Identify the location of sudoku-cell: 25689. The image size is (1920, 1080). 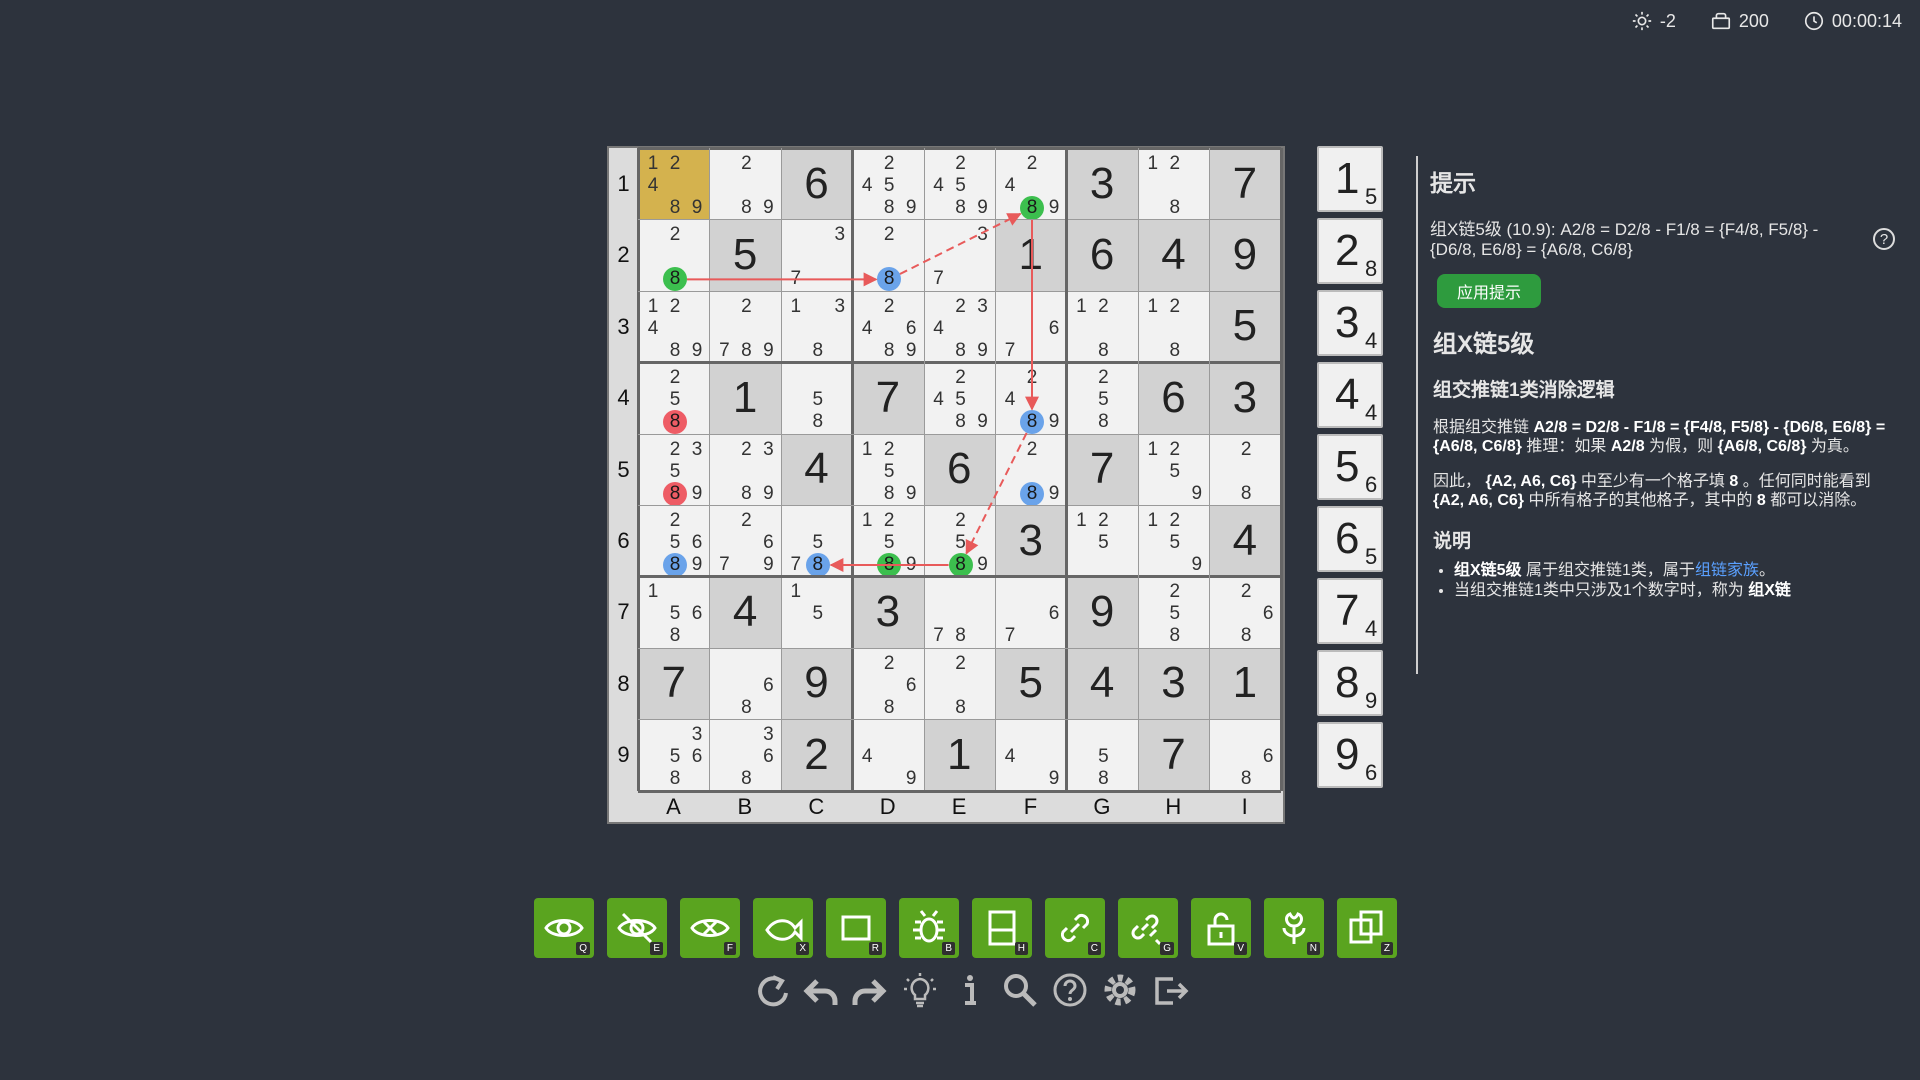
(674, 541).